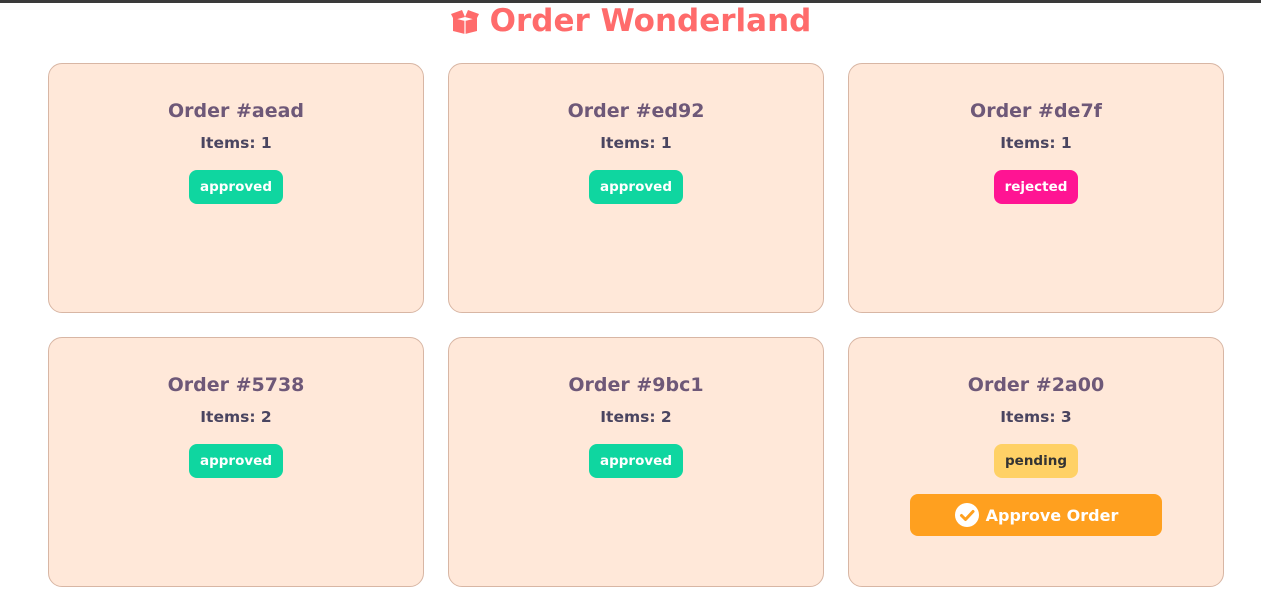  What do you see at coordinates (465, 21) in the screenshot?
I see `box-open-icon` at bounding box center [465, 21].